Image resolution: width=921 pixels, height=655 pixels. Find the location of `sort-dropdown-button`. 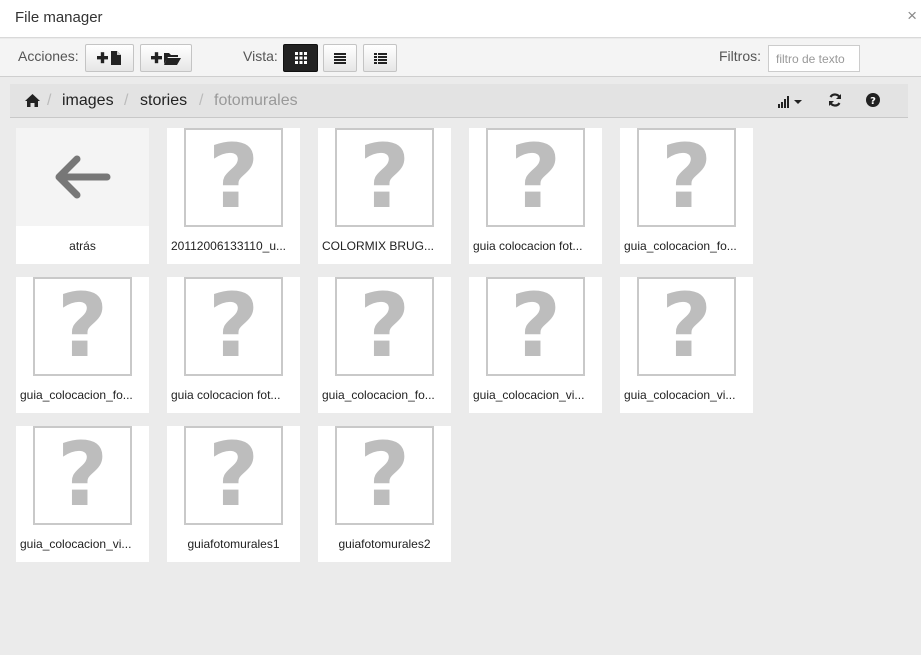

sort-dropdown-button is located at coordinates (791, 104).